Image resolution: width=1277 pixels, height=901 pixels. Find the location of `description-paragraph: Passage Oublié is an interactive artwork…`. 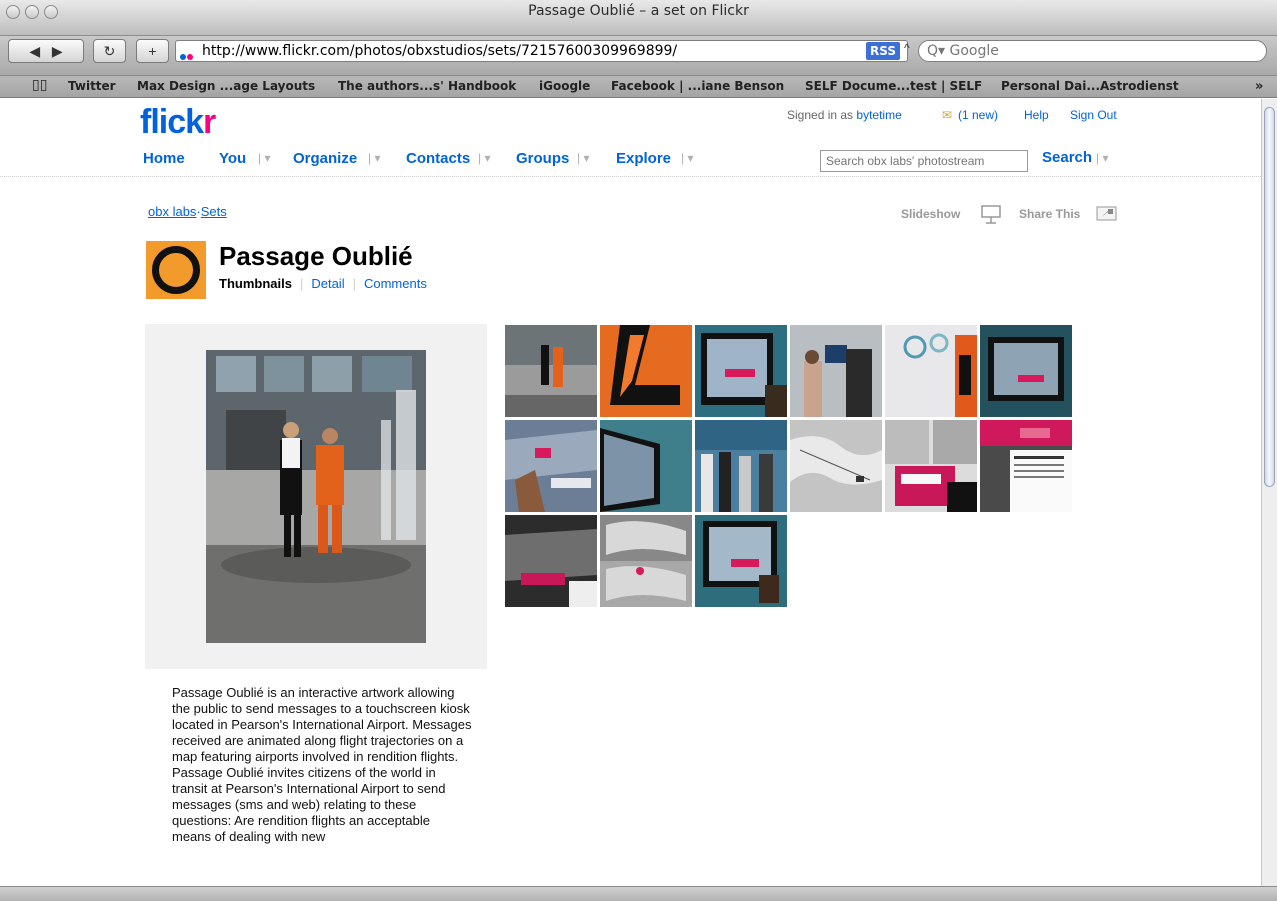

description-paragraph: Passage Oublié is an interactive artwork… is located at coordinates (322, 724).